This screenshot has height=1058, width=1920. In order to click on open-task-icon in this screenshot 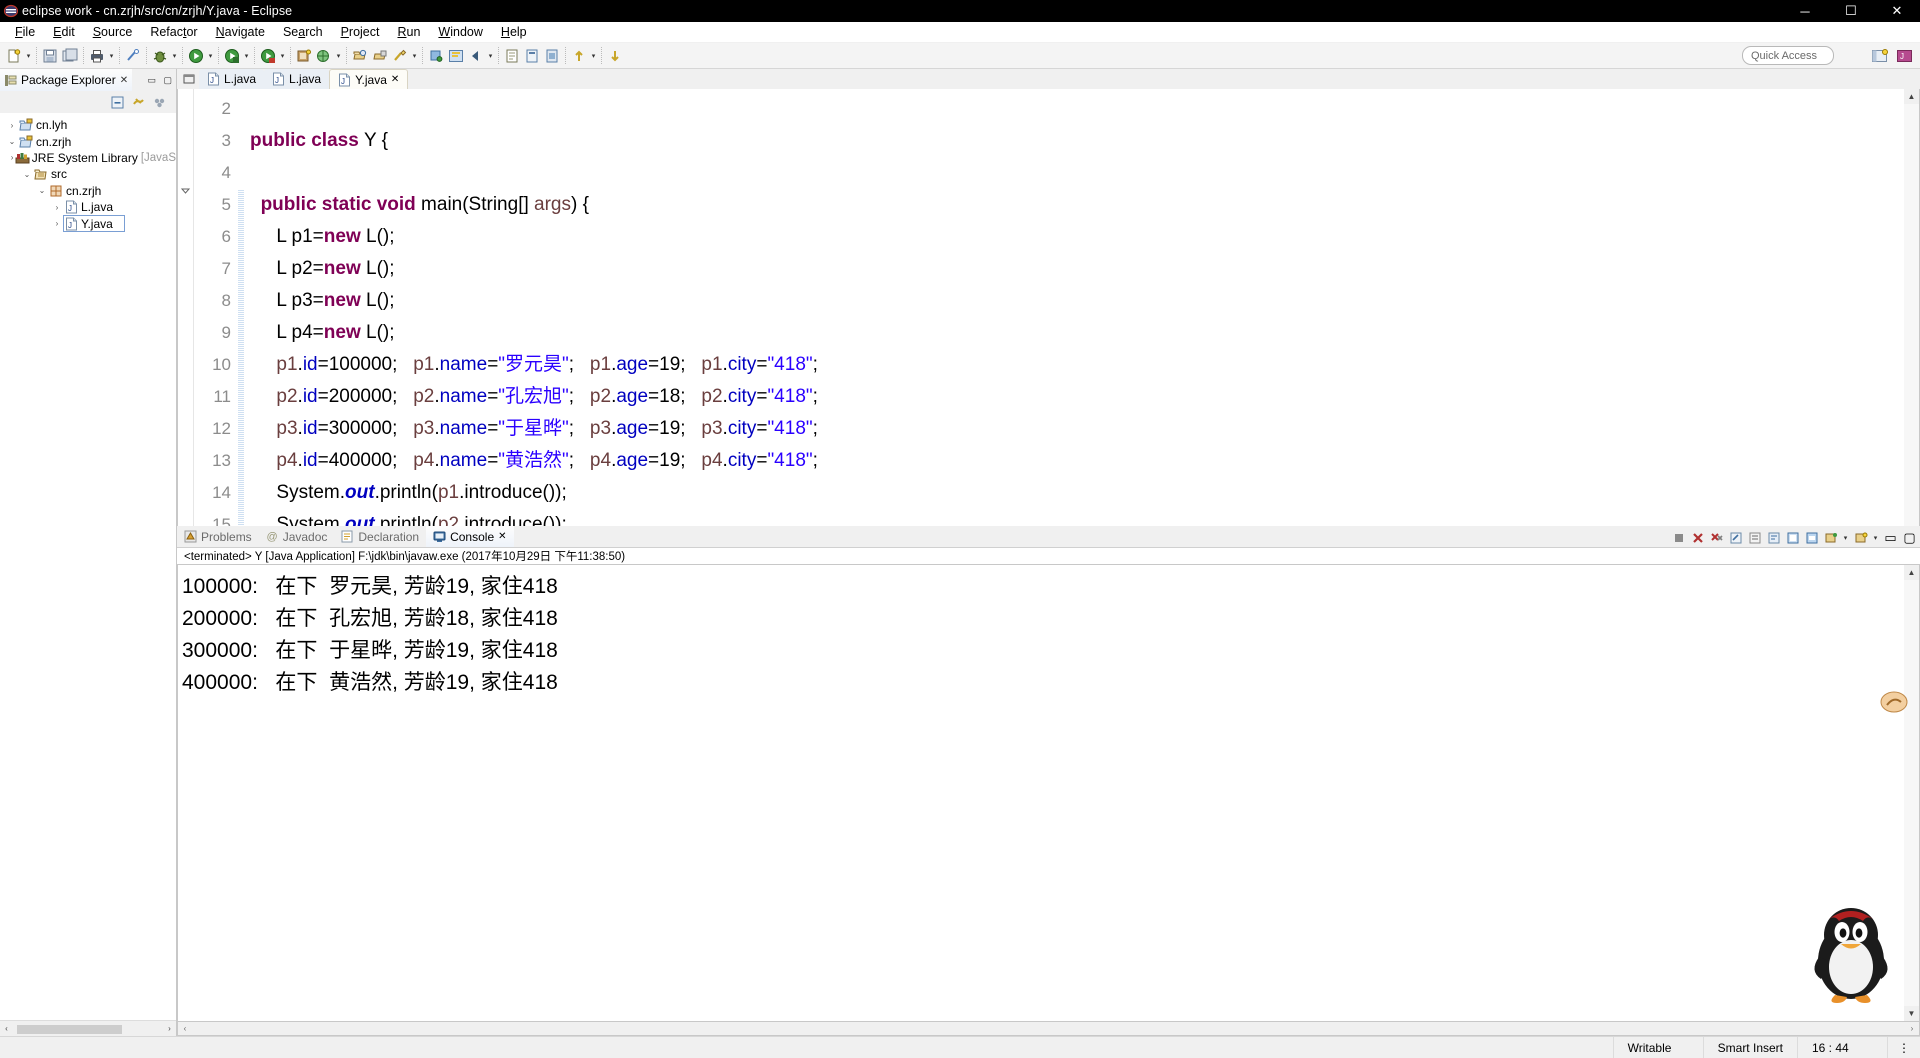, I will do `click(380, 56)`.